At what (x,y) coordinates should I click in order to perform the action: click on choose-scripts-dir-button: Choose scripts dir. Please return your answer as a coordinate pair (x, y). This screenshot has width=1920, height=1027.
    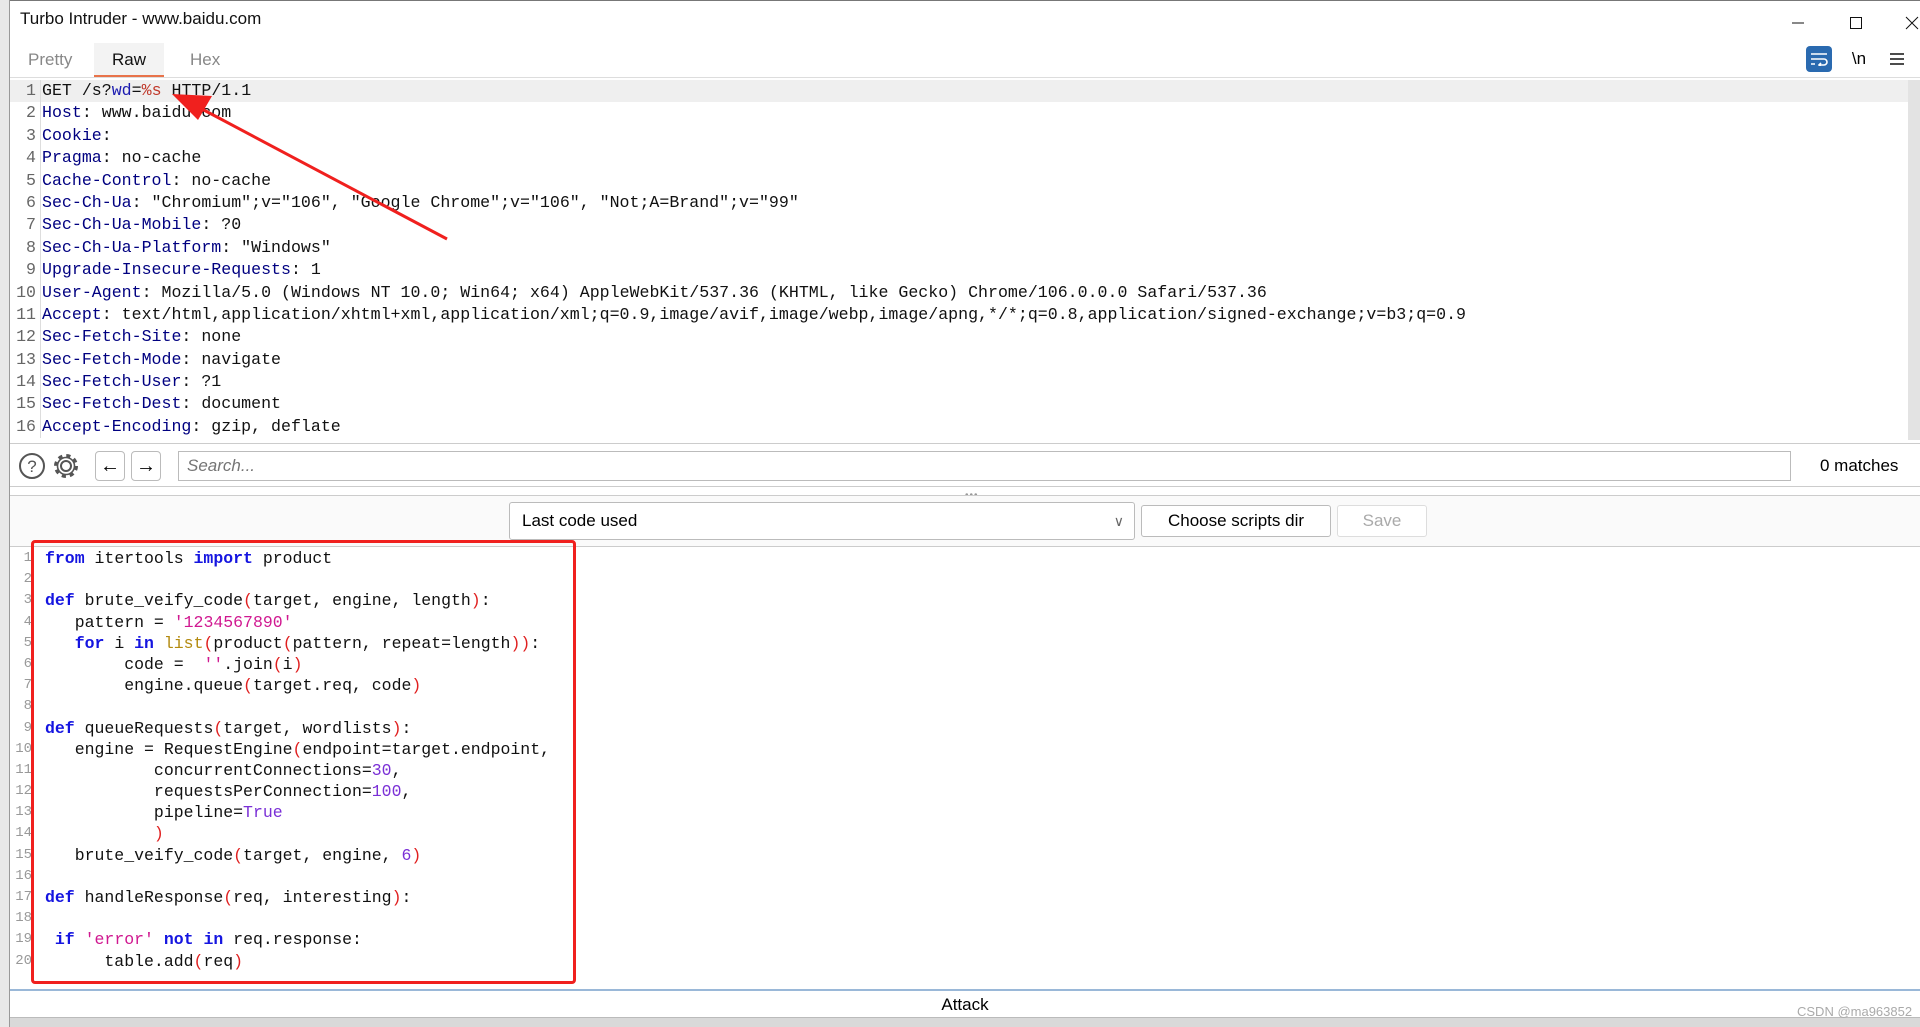
    Looking at the image, I should click on (1236, 521).